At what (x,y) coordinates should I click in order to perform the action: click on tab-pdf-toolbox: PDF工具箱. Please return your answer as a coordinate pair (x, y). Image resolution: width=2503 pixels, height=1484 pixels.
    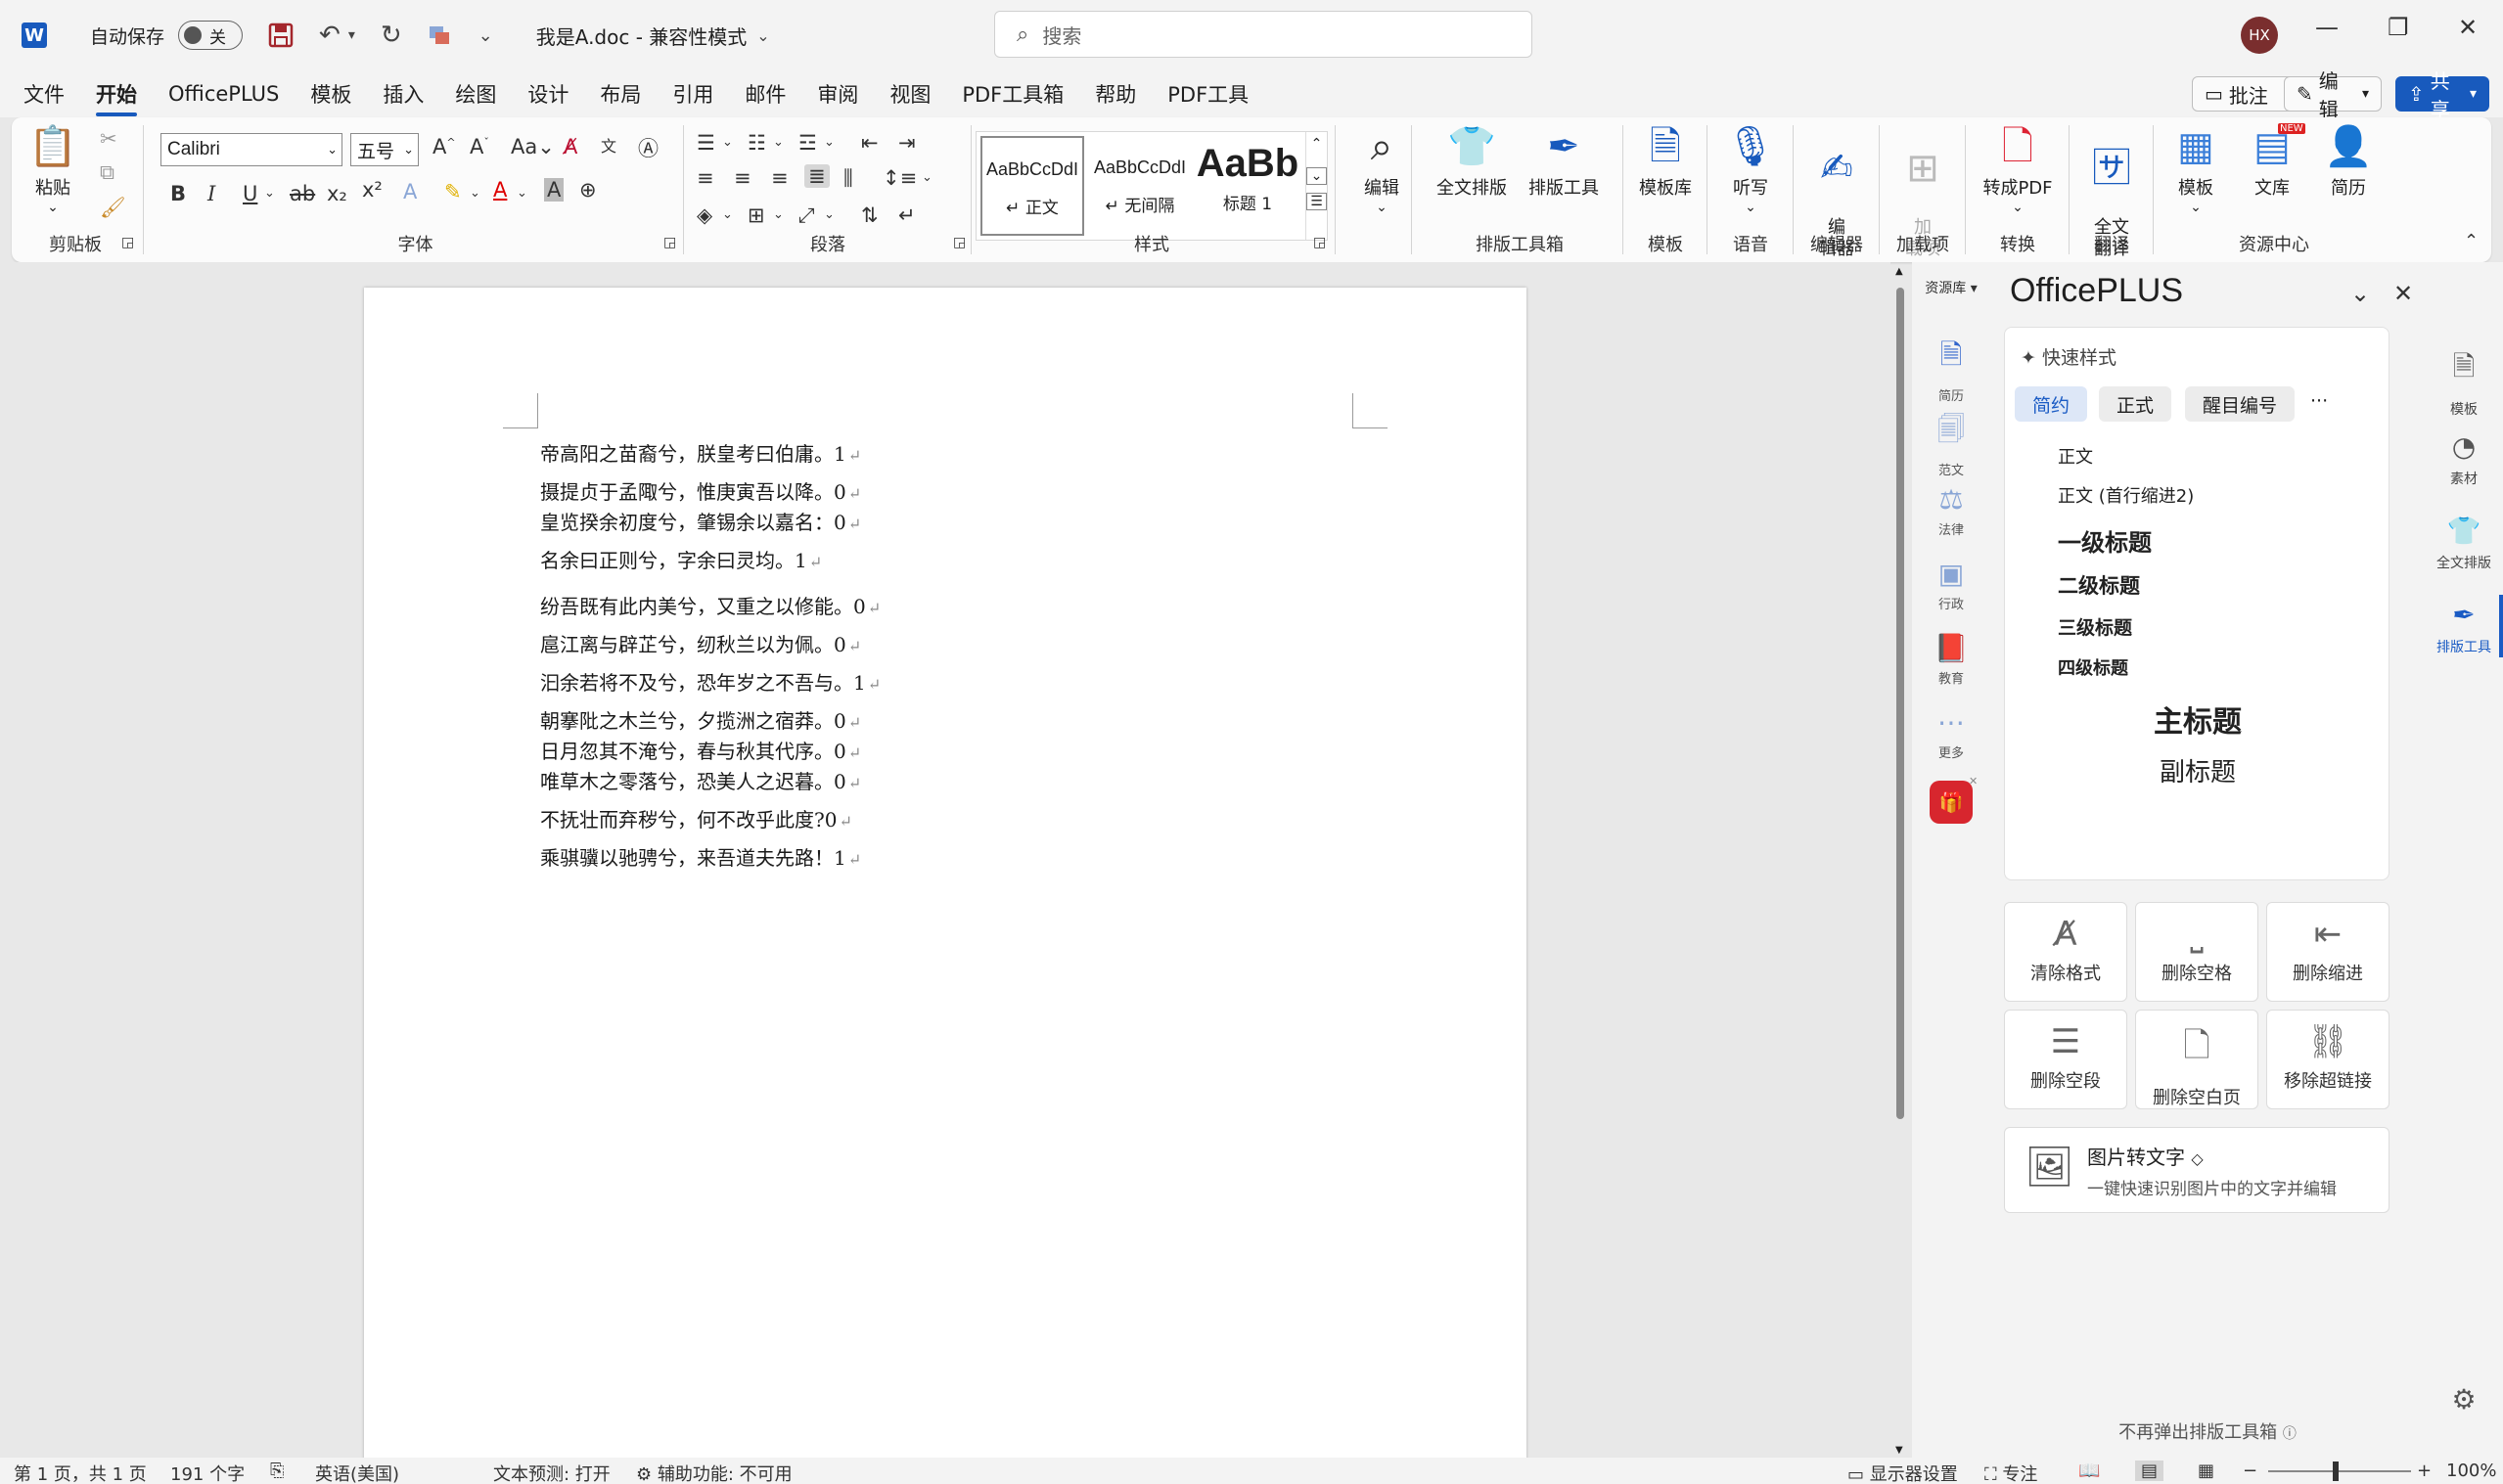
    Looking at the image, I should click on (1013, 93).